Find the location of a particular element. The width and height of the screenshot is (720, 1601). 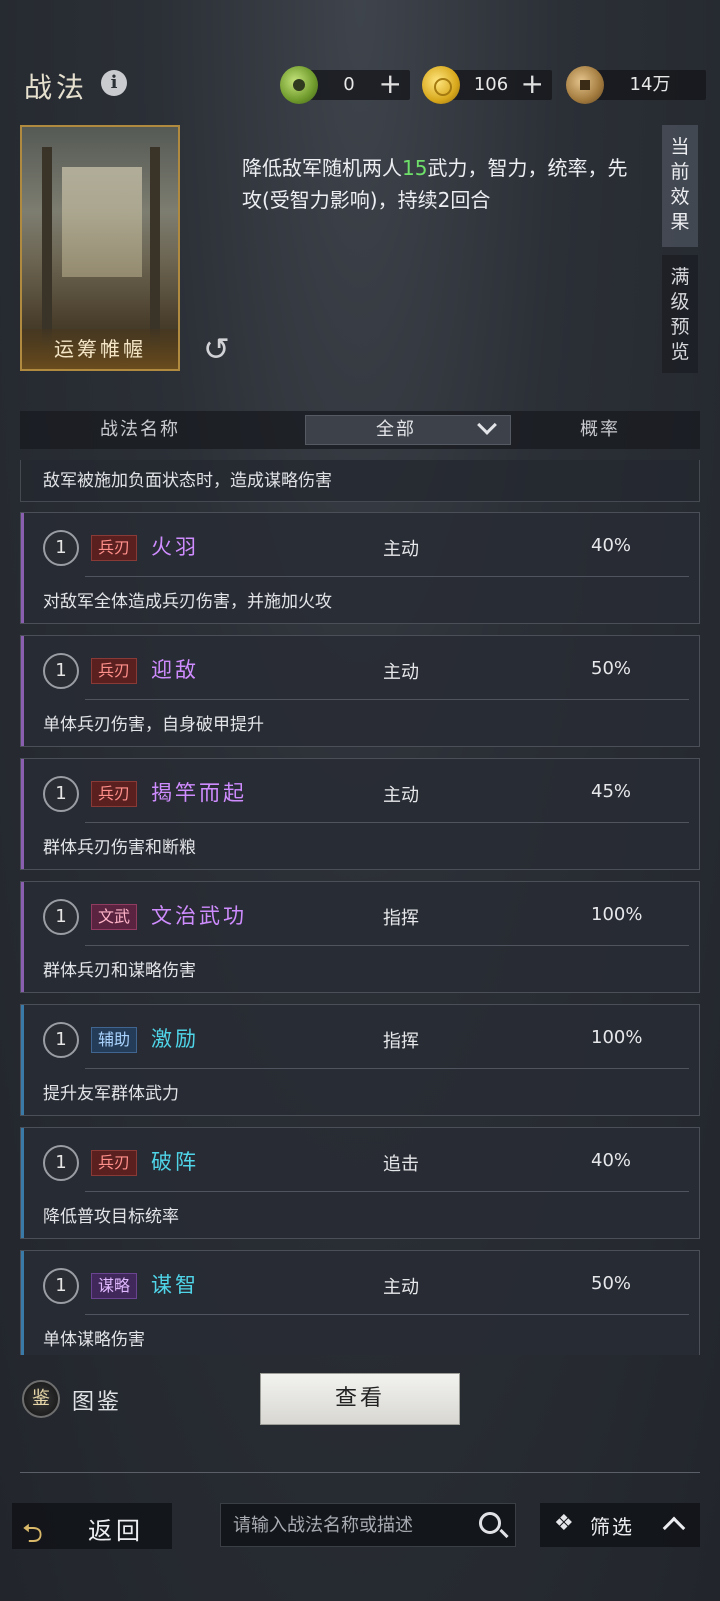

chevron-up-icon is located at coordinates (674, 1528).